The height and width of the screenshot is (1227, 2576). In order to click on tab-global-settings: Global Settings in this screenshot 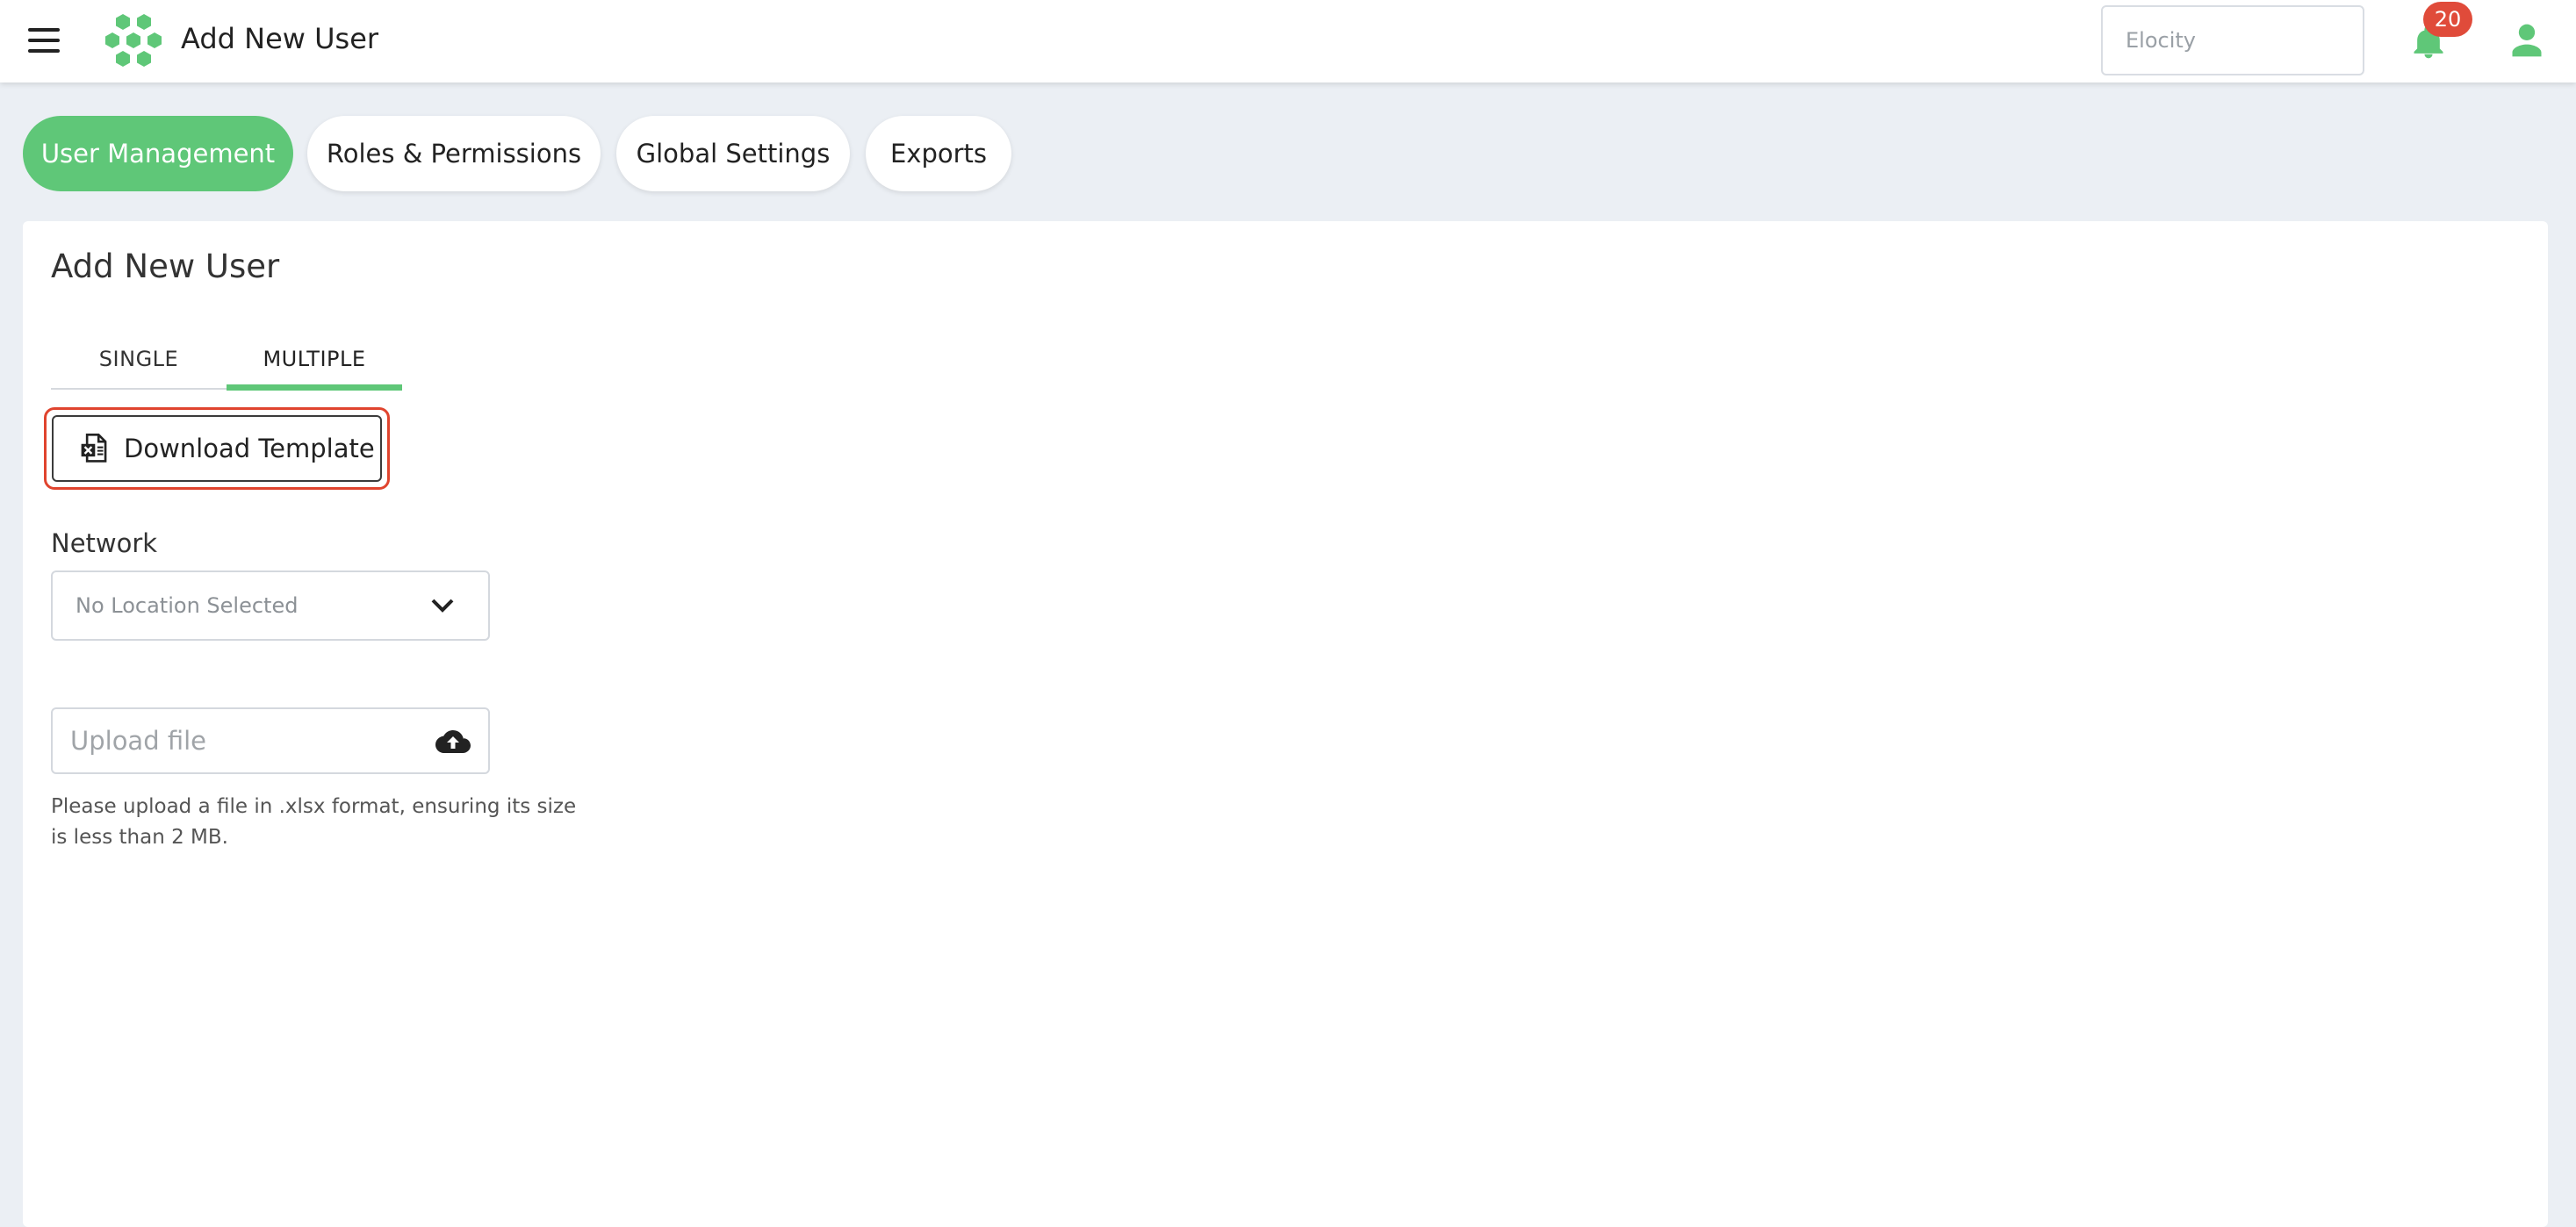, I will do `click(733, 153)`.